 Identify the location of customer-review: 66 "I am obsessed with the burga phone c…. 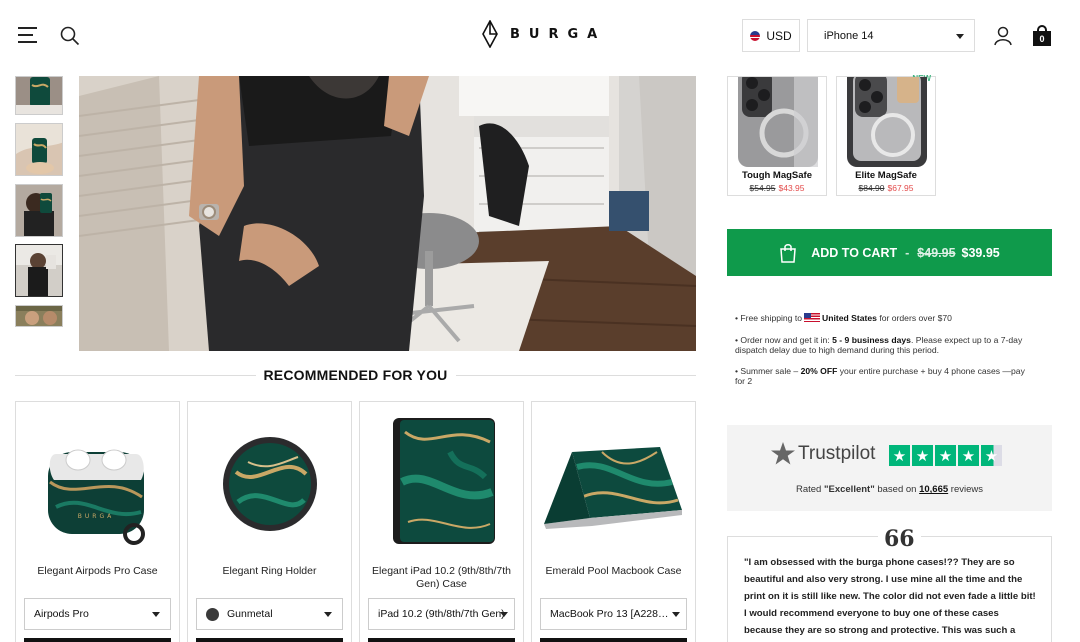
(889, 584).